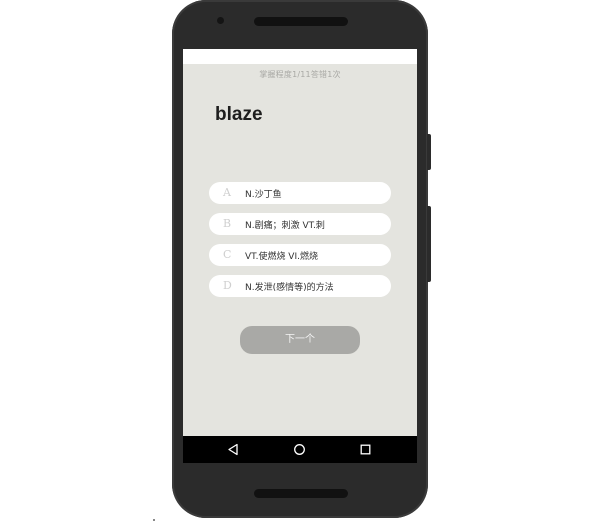 The width and height of the screenshot is (600, 525). I want to click on quiz-word: blaze, so click(239, 114).